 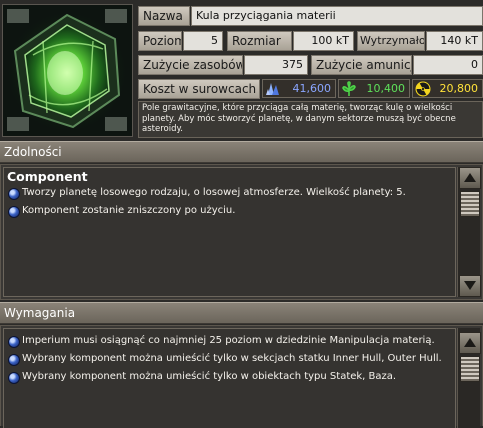 What do you see at coordinates (349, 88) in the screenshot?
I see `plant-icon` at bounding box center [349, 88].